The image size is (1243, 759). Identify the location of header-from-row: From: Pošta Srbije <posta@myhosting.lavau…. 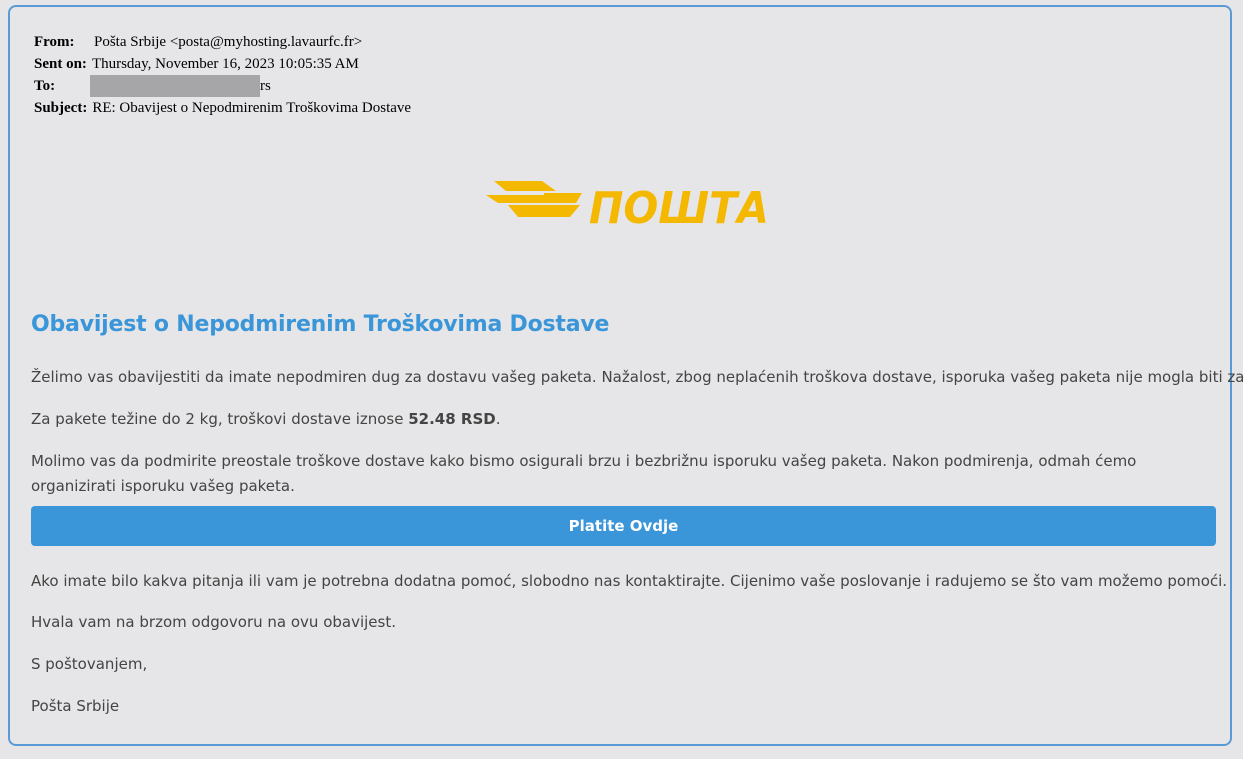
(222, 42).